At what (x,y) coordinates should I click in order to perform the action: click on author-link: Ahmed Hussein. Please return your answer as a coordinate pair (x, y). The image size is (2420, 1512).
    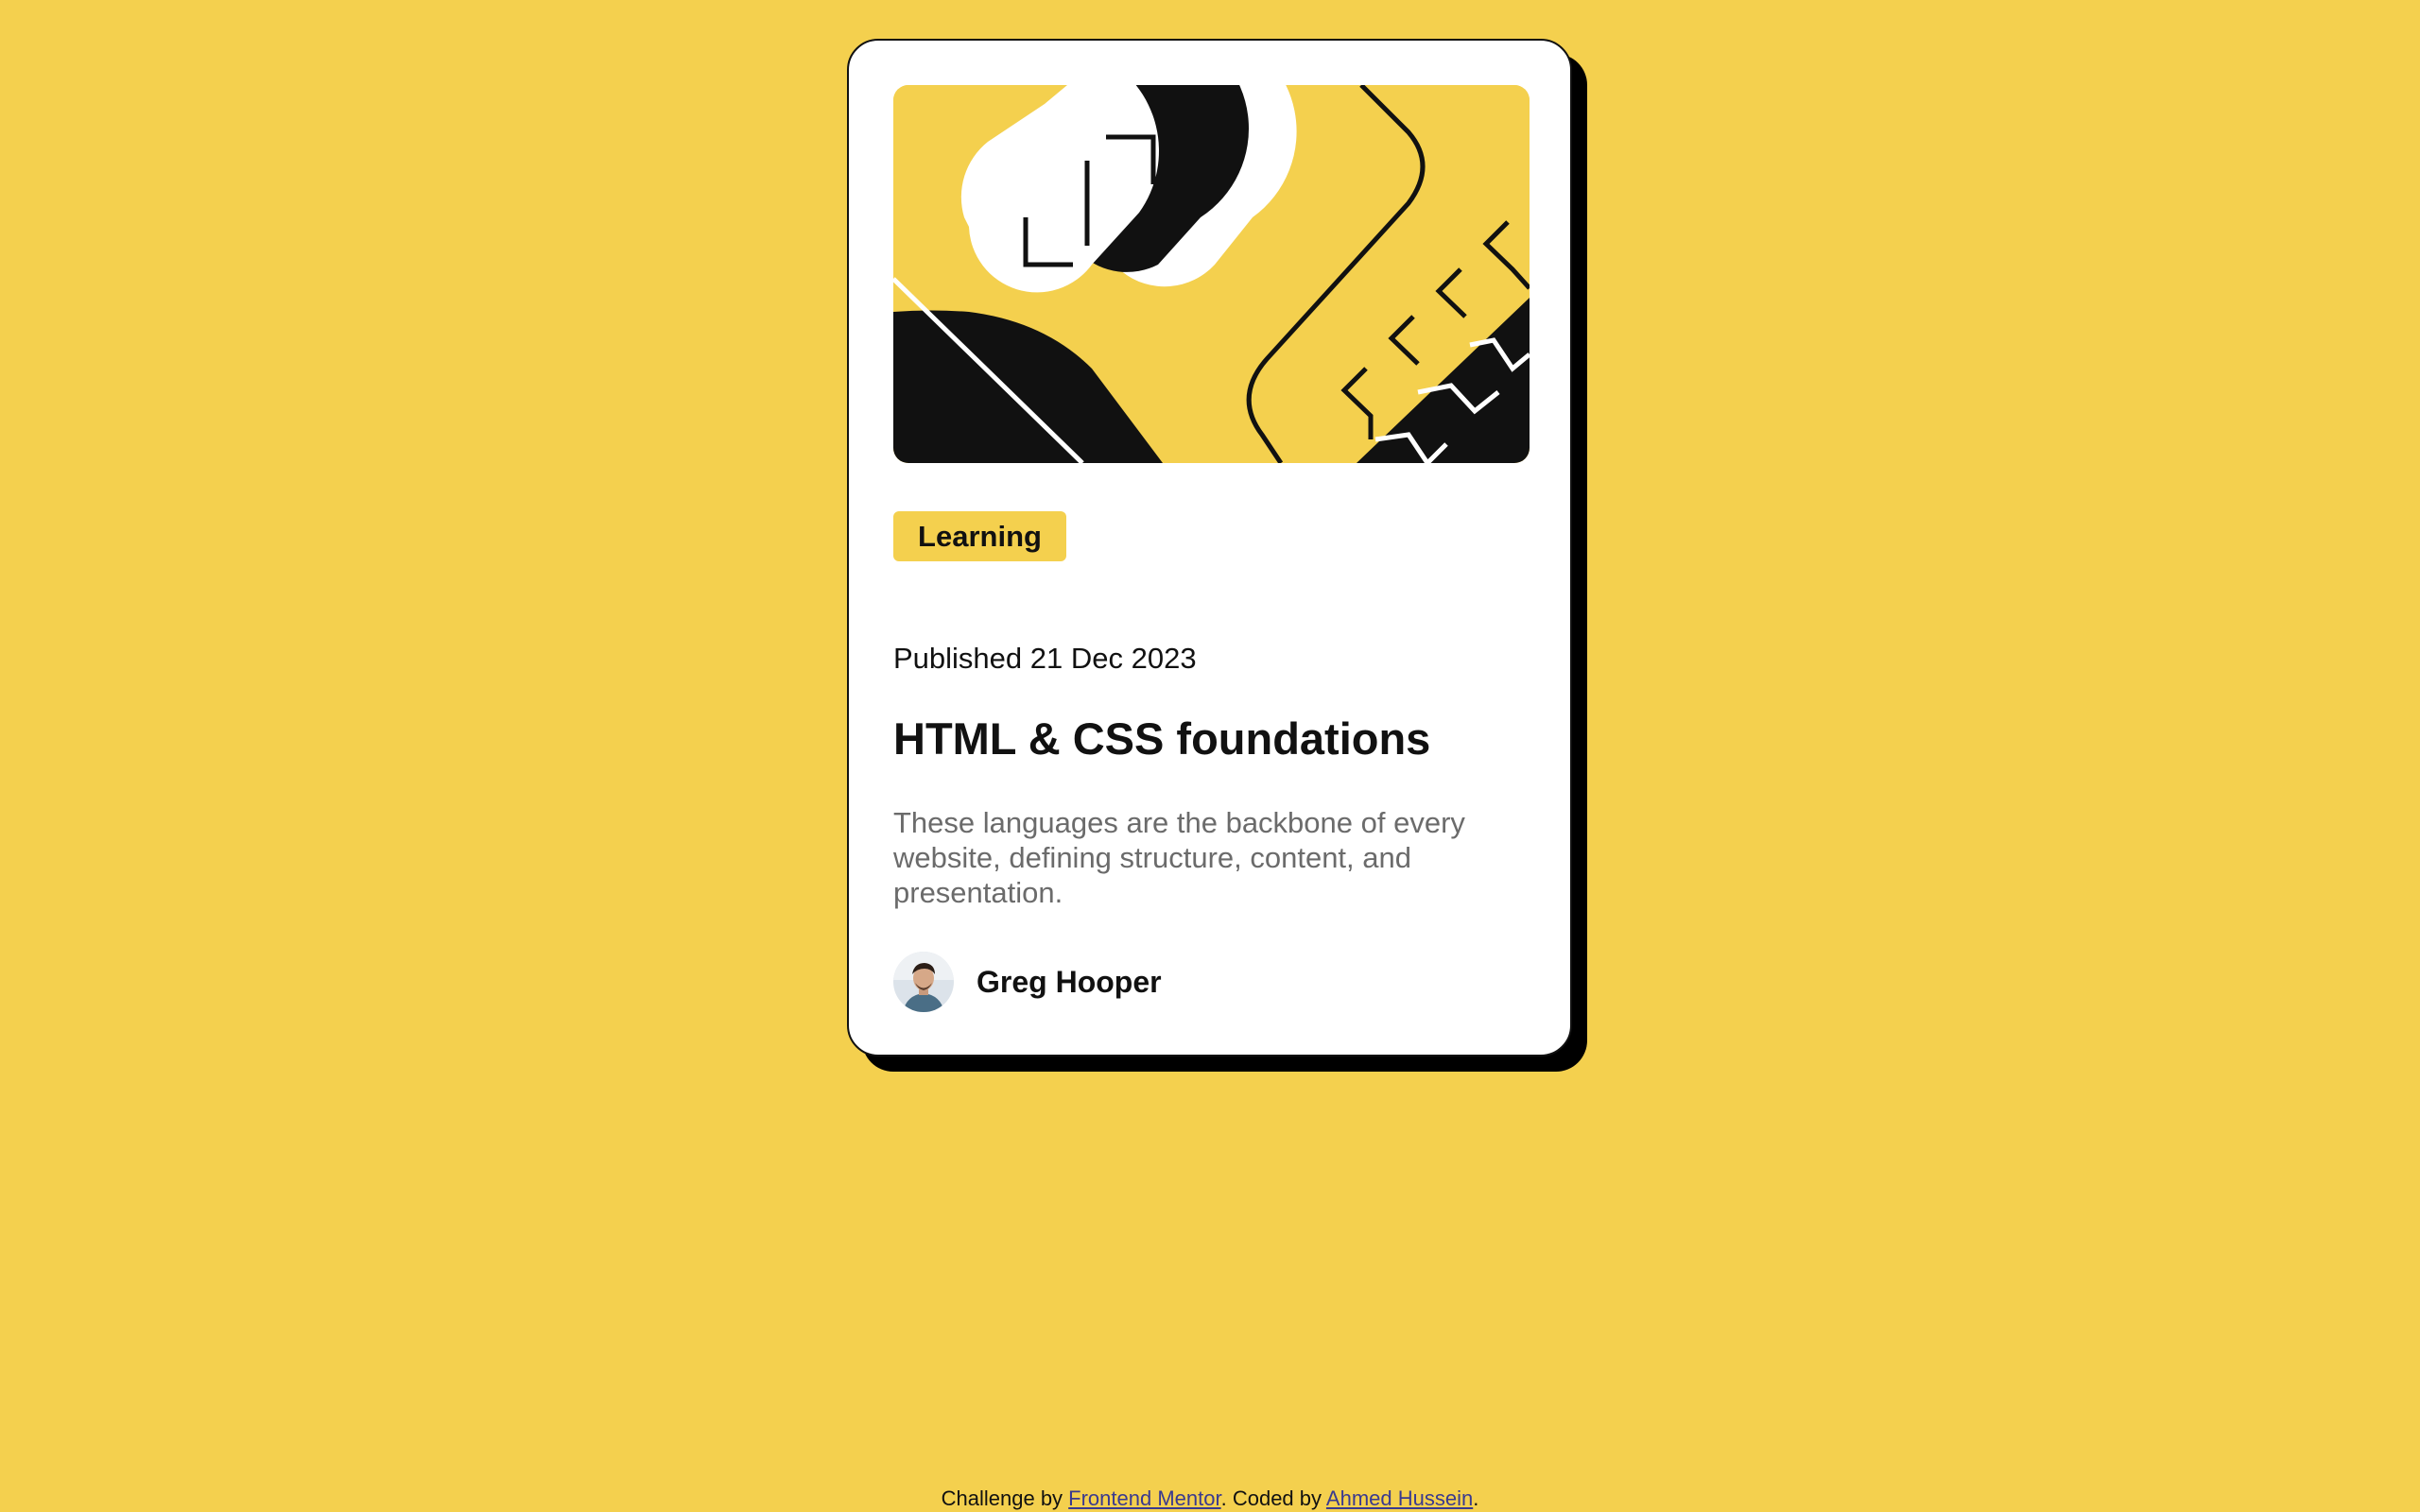
    Looking at the image, I should click on (1399, 1498).